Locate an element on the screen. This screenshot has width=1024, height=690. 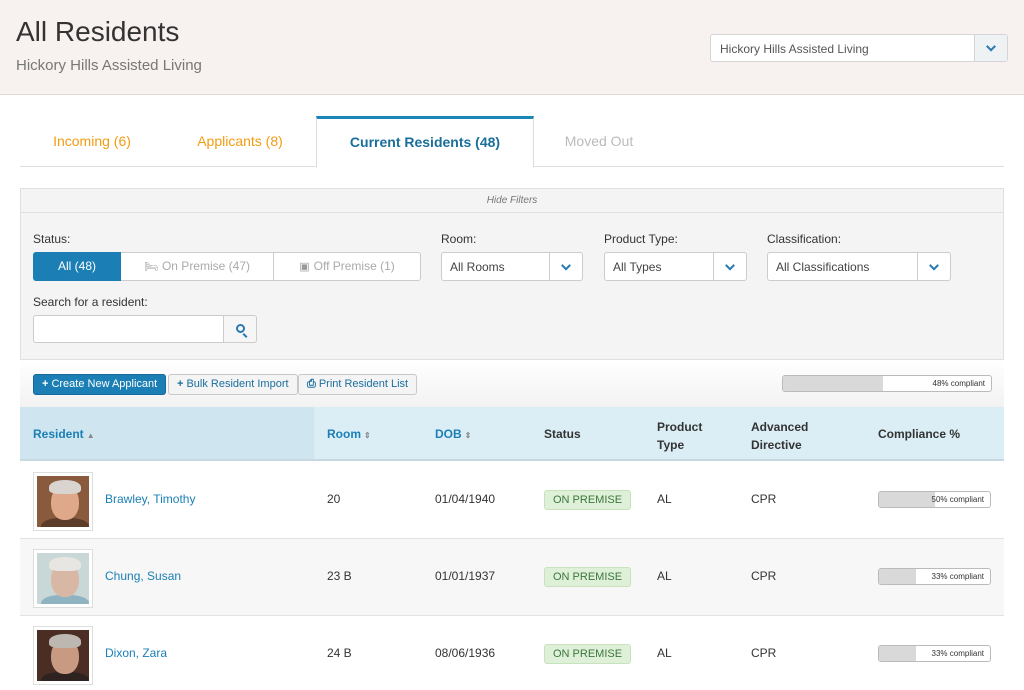
header-status: Status is located at coordinates (562, 434).